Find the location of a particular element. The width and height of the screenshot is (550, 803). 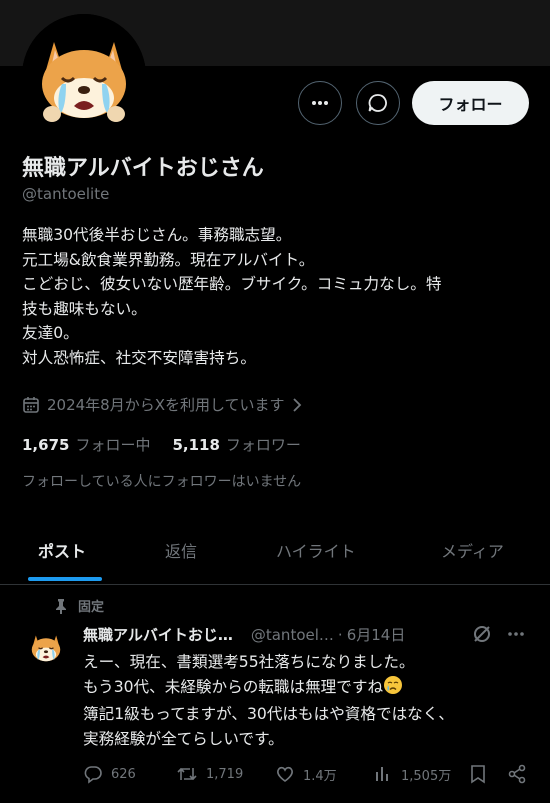

pinned-indicator: 固定 is located at coordinates (79, 605).